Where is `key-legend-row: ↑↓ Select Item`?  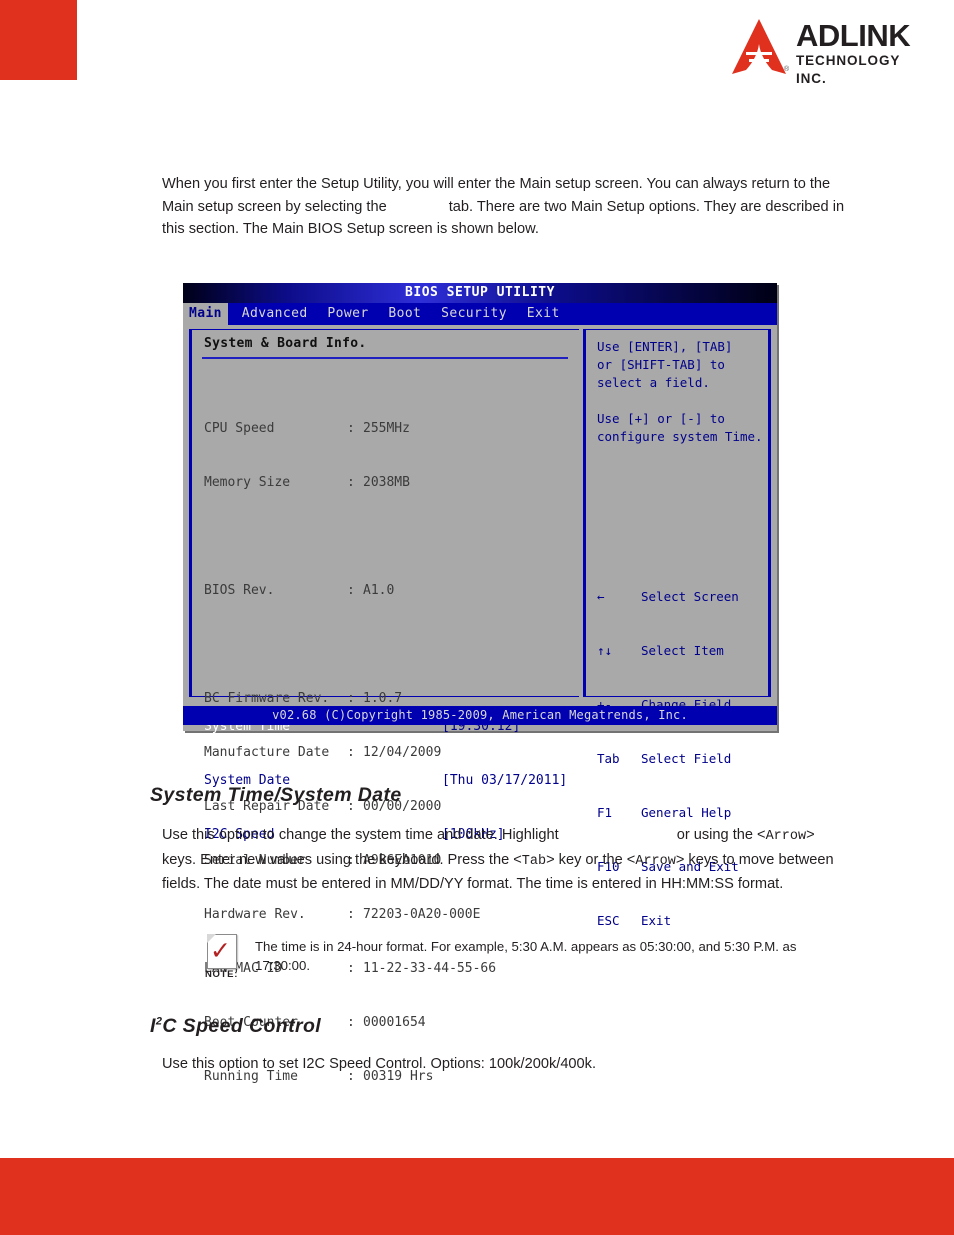
key-legend-row: ↑↓ Select Item is located at coordinates (668, 651).